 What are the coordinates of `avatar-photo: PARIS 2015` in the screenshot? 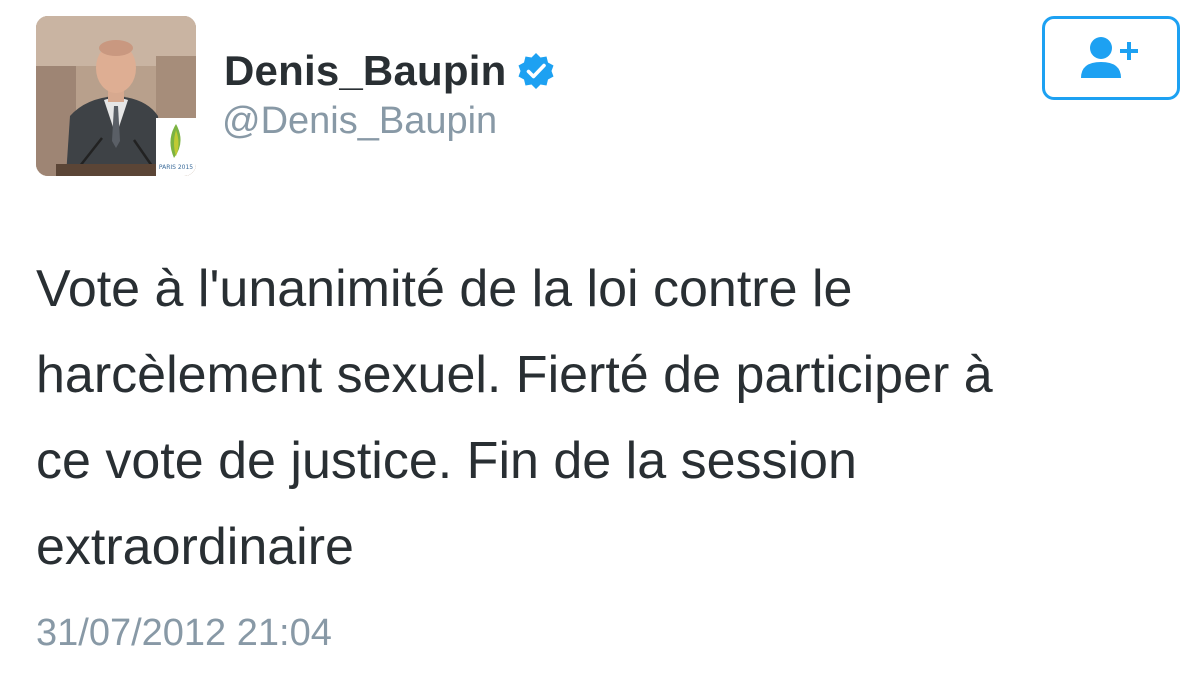 It's located at (116, 96).